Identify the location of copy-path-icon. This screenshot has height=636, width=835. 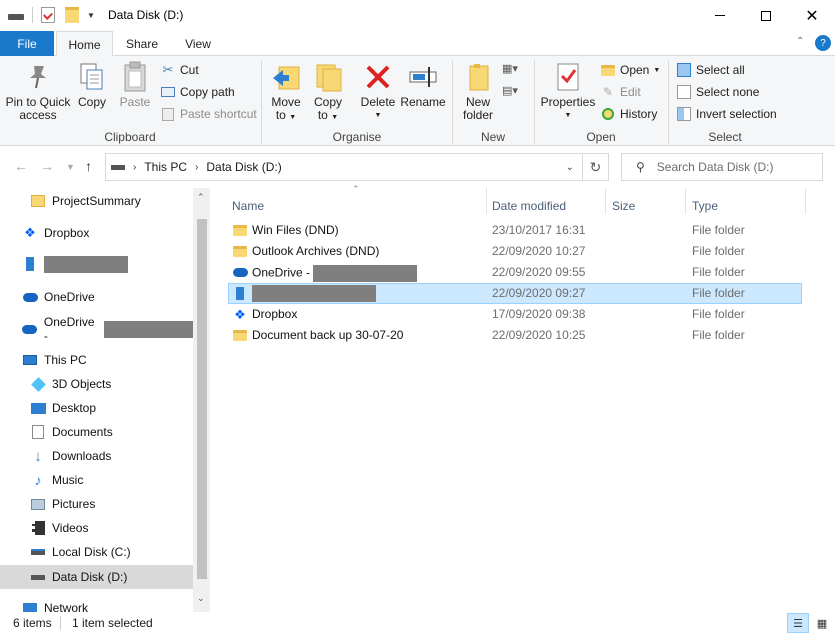
(168, 92).